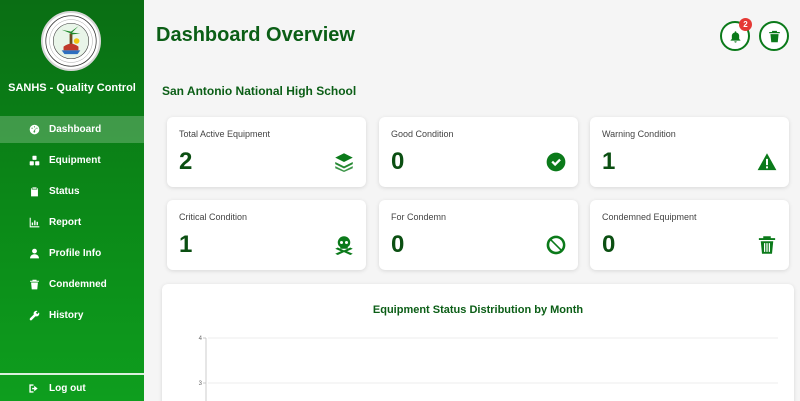 Image resolution: width=800 pixels, height=401 pixels. What do you see at coordinates (34, 161) in the screenshot?
I see `equipment-icon` at bounding box center [34, 161].